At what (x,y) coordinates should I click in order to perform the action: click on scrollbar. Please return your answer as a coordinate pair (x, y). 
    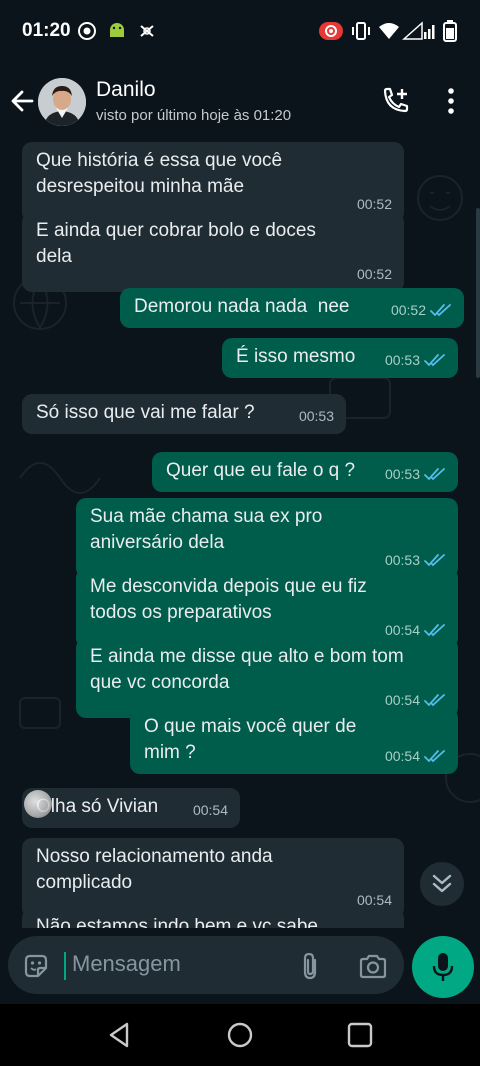
    Looking at the image, I should click on (478, 293).